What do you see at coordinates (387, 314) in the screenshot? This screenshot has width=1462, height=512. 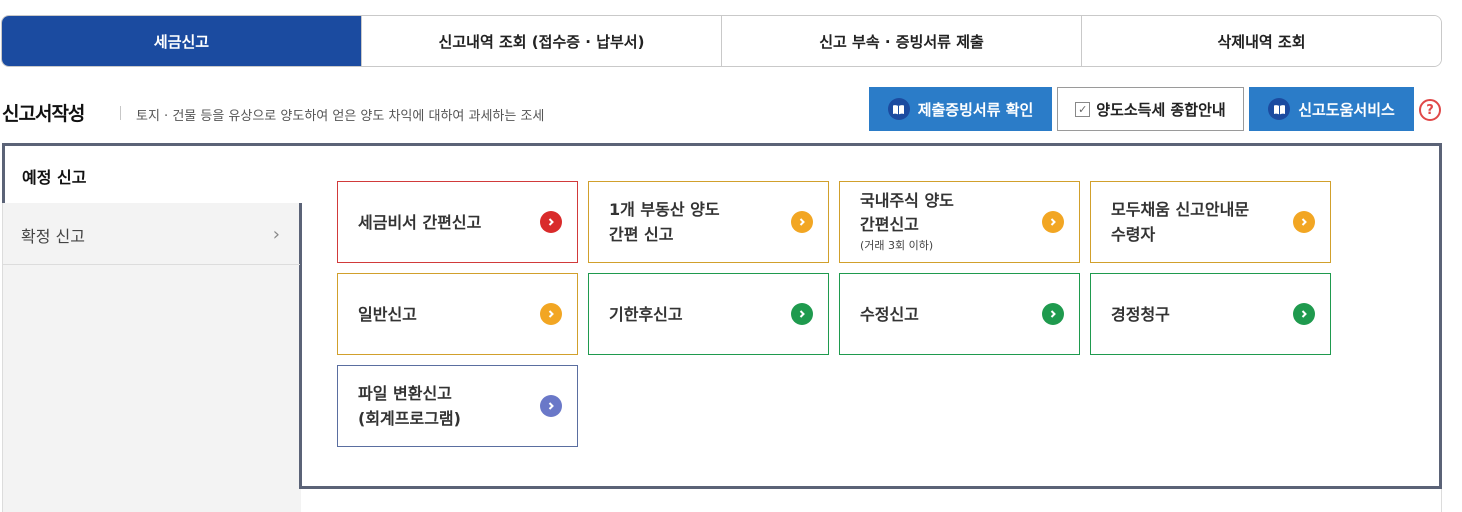 I see `card-label: 일반신고` at bounding box center [387, 314].